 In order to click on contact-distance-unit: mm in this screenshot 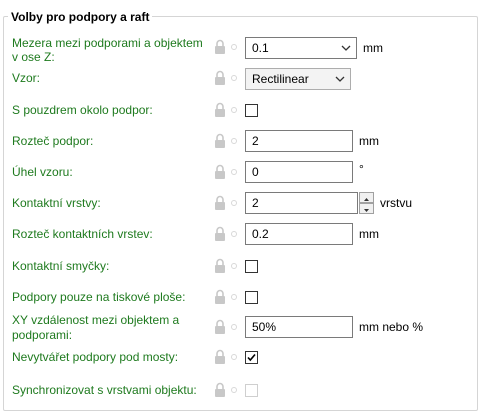, I will do `click(373, 48)`.